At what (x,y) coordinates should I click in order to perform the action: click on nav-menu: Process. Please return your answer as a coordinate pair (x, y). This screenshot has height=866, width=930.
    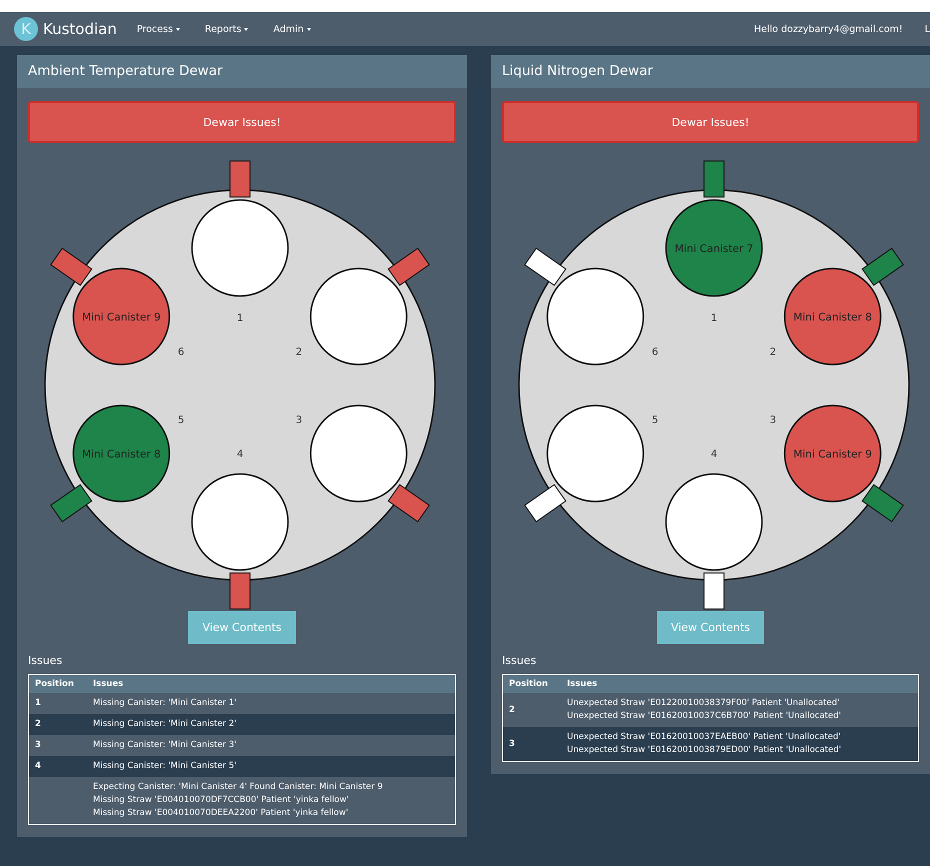
    Looking at the image, I should click on (158, 29).